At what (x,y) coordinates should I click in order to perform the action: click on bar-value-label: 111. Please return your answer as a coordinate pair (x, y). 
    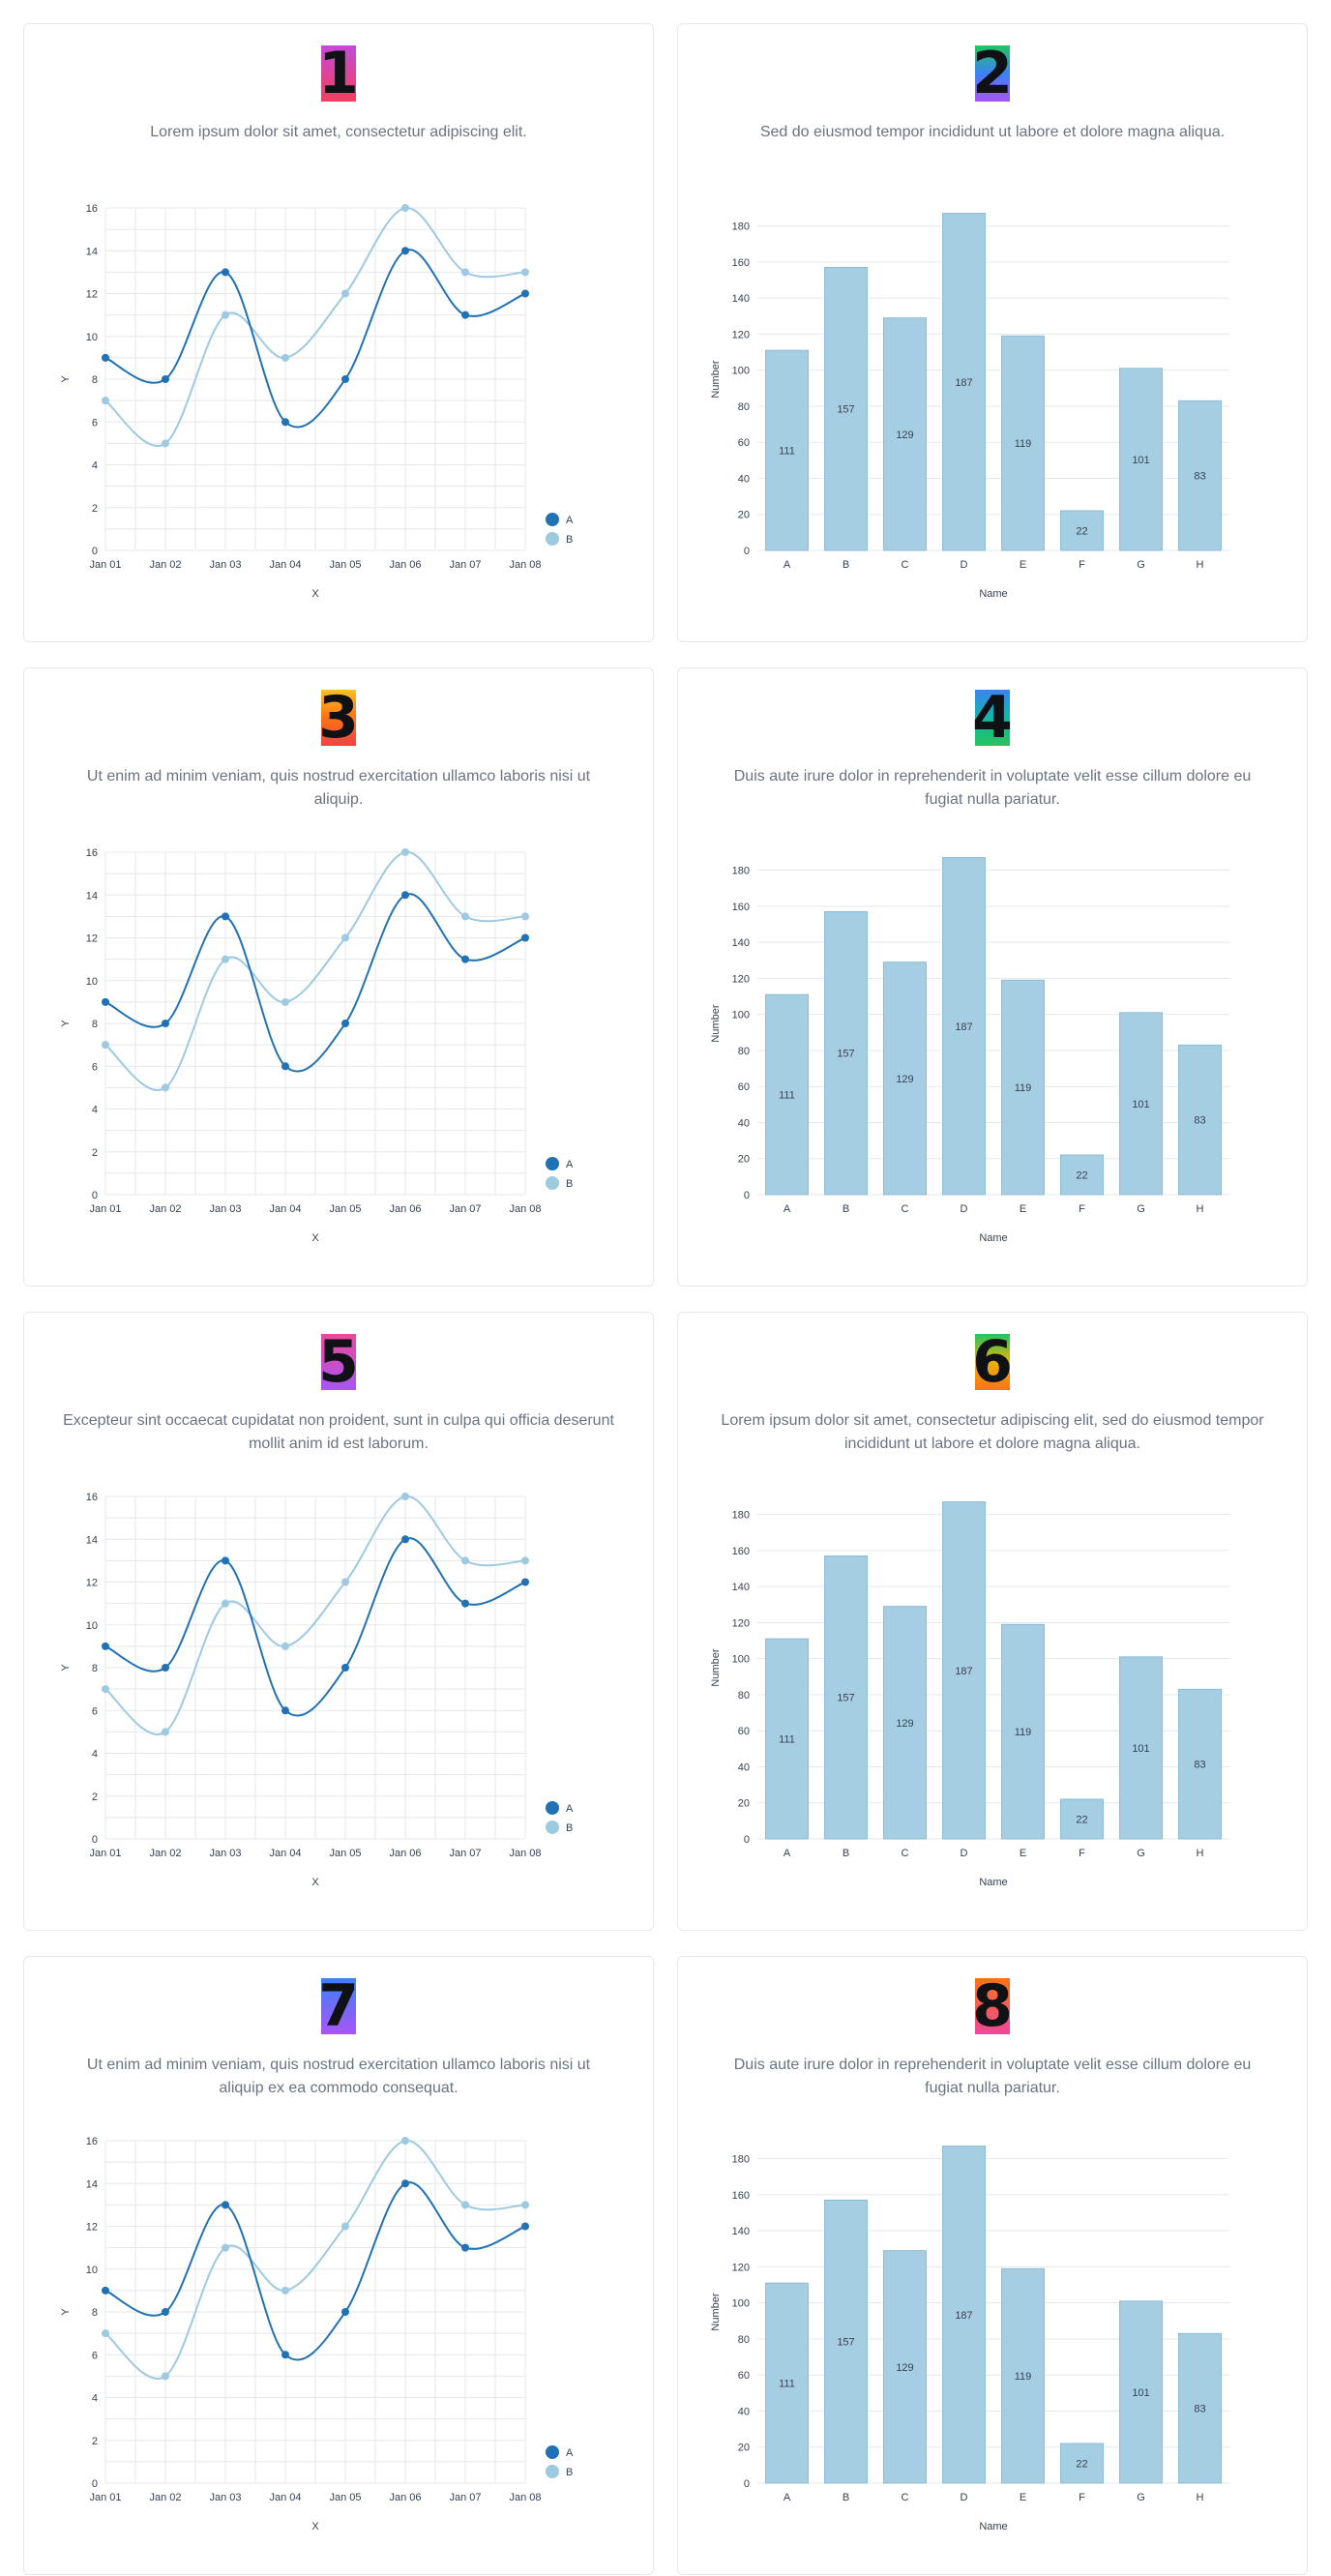
    Looking at the image, I should click on (787, 1740).